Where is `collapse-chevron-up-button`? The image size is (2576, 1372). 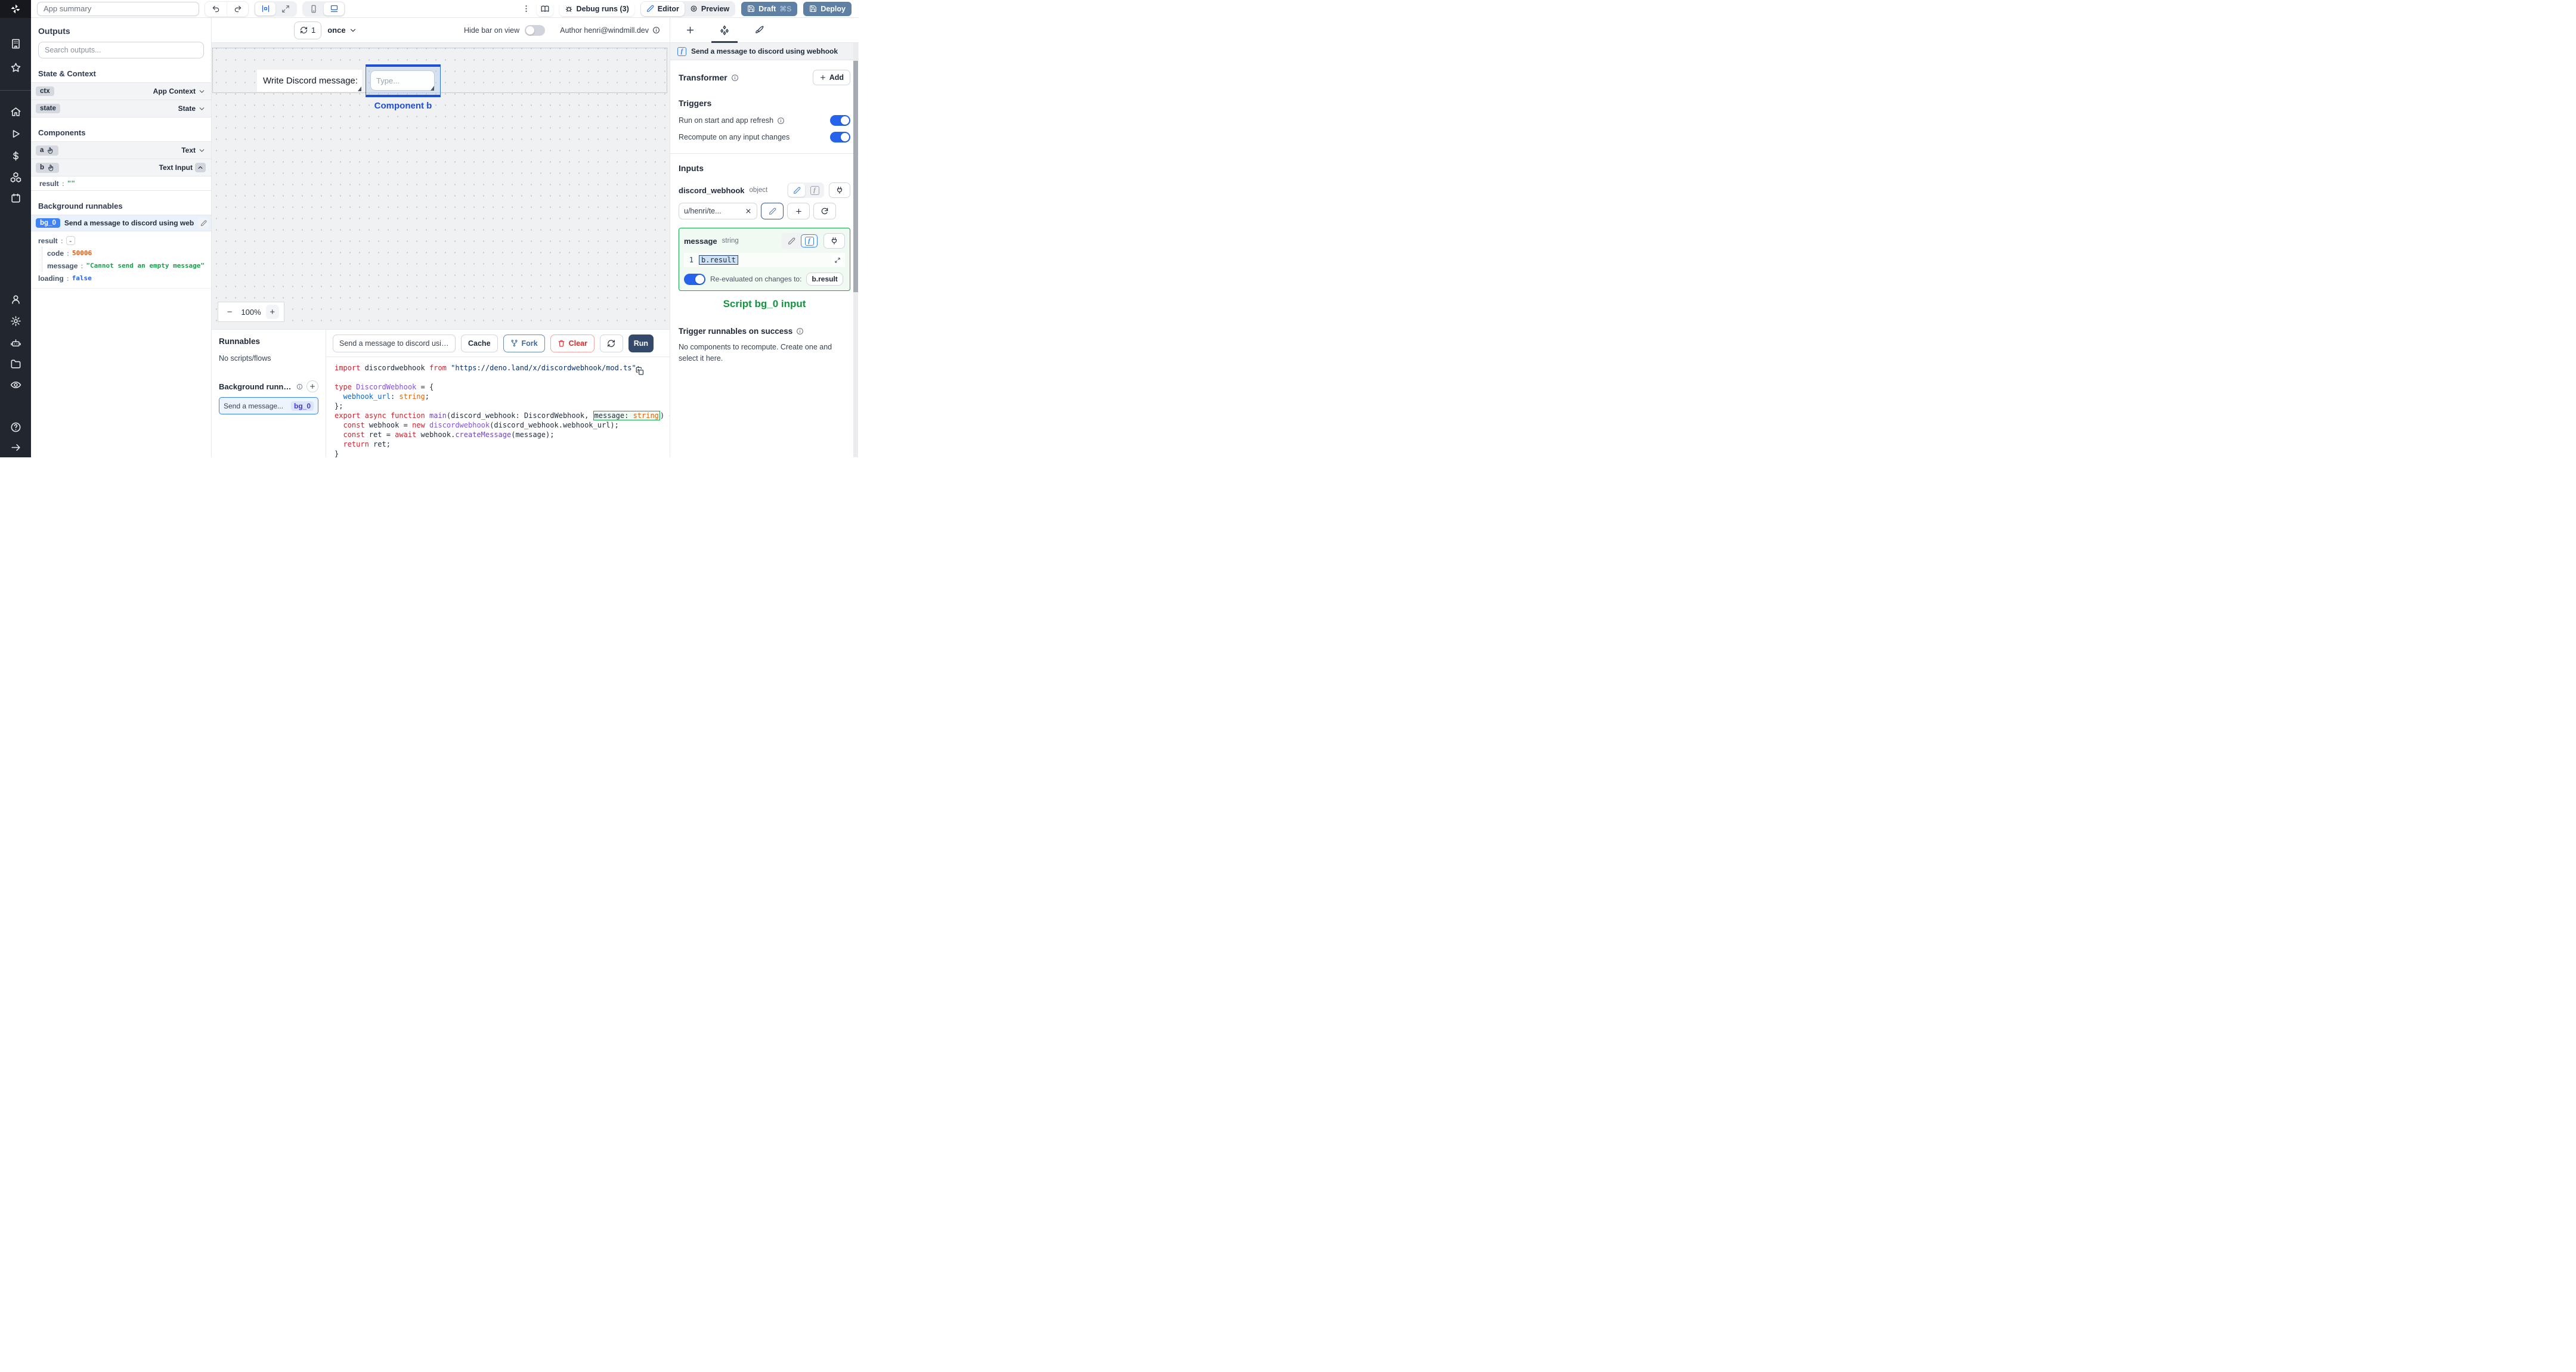 collapse-chevron-up-button is located at coordinates (200, 167).